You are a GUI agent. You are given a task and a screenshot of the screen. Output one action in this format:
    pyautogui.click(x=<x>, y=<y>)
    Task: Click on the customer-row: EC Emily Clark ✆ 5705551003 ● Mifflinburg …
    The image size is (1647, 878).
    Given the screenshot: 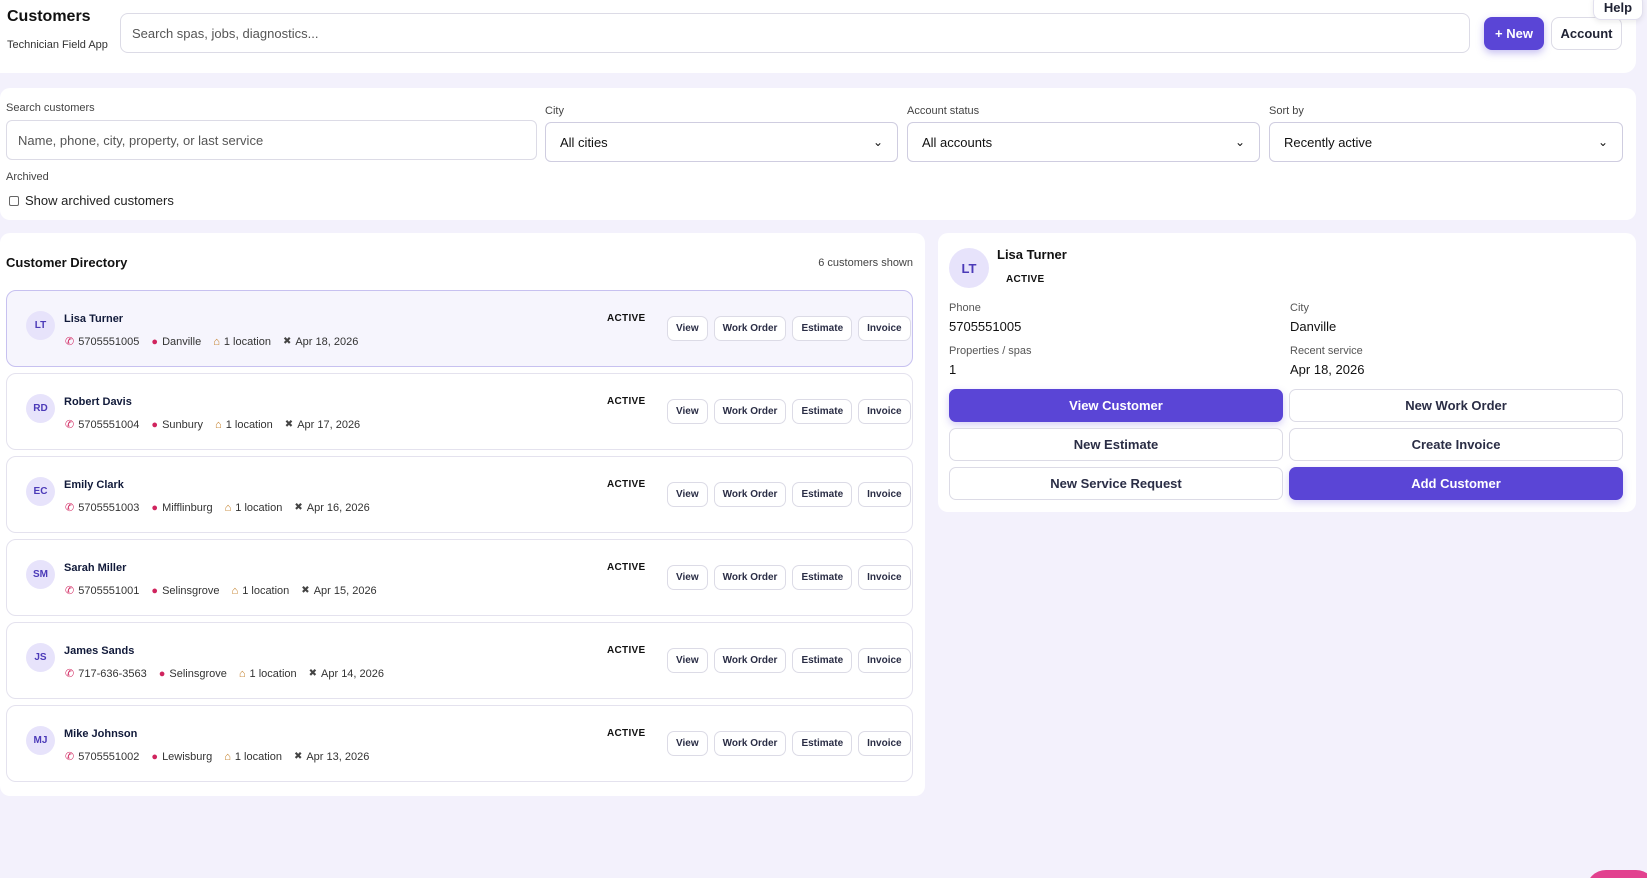 What is the action you would take?
    pyautogui.click(x=459, y=494)
    